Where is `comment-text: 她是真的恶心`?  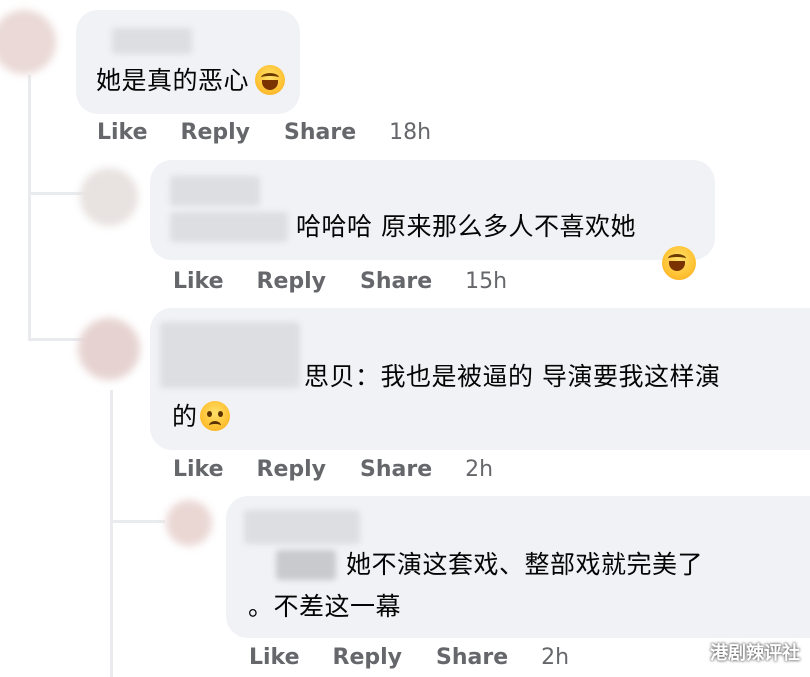
comment-text: 她是真的恶心 is located at coordinates (191, 81).